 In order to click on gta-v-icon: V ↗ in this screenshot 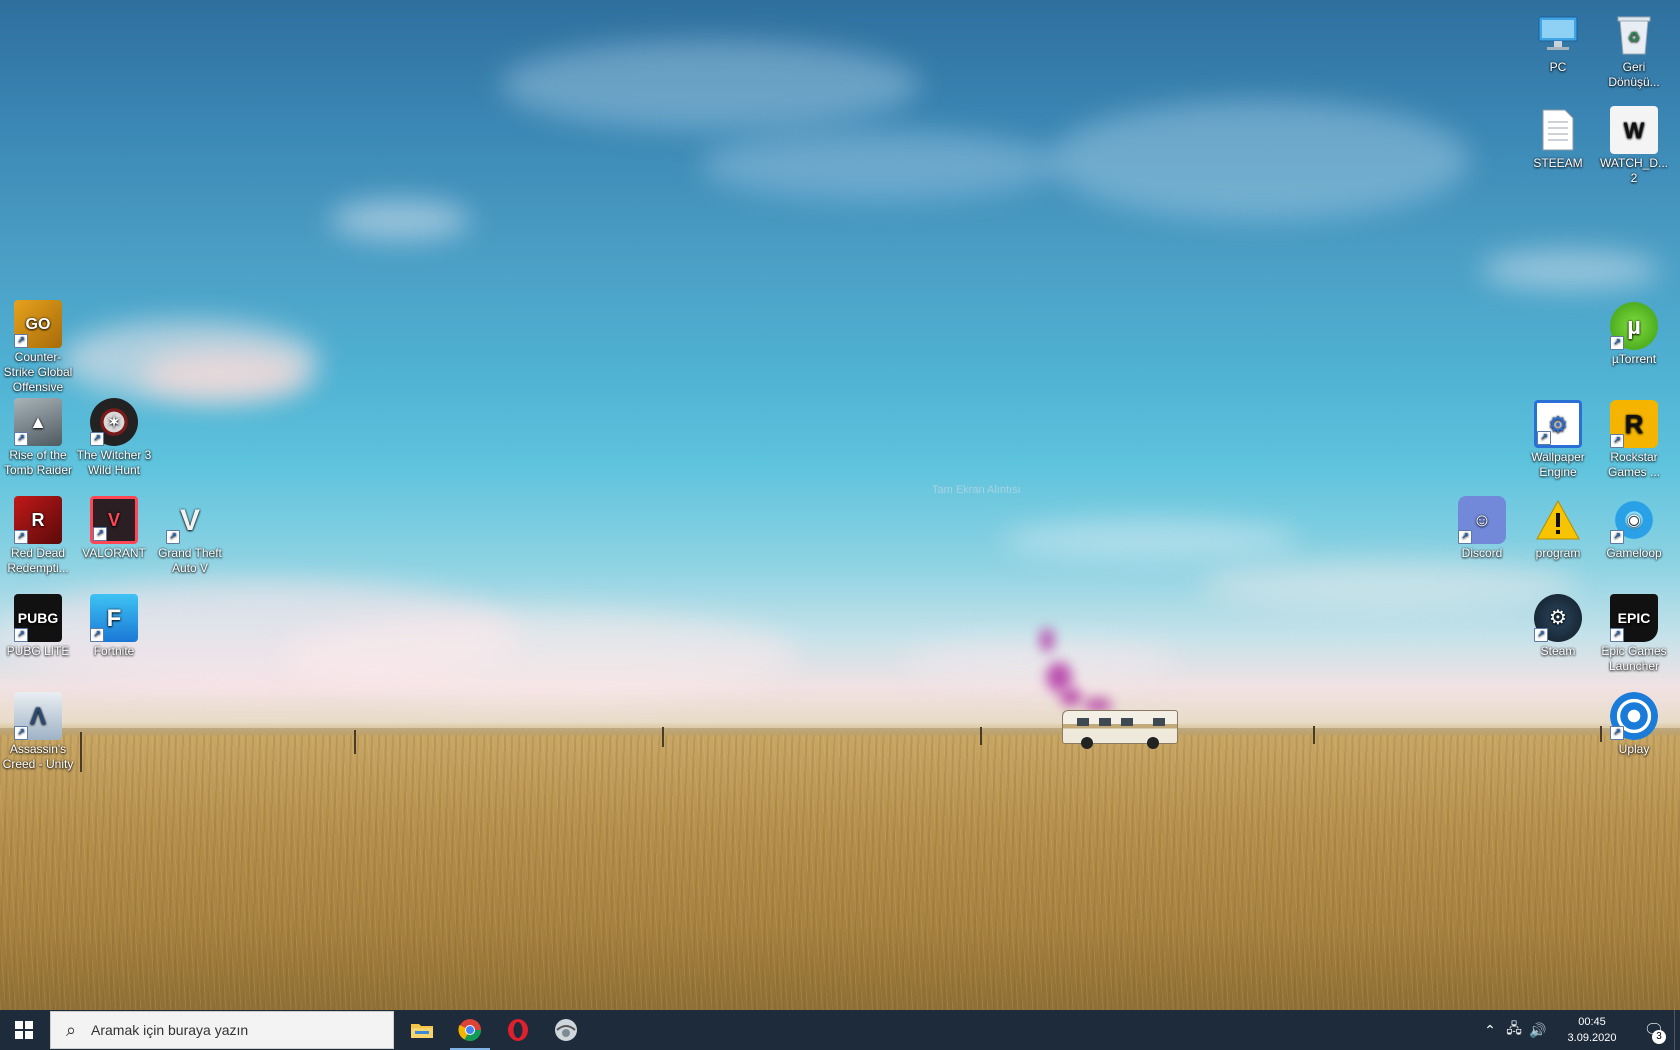, I will do `click(190, 520)`.